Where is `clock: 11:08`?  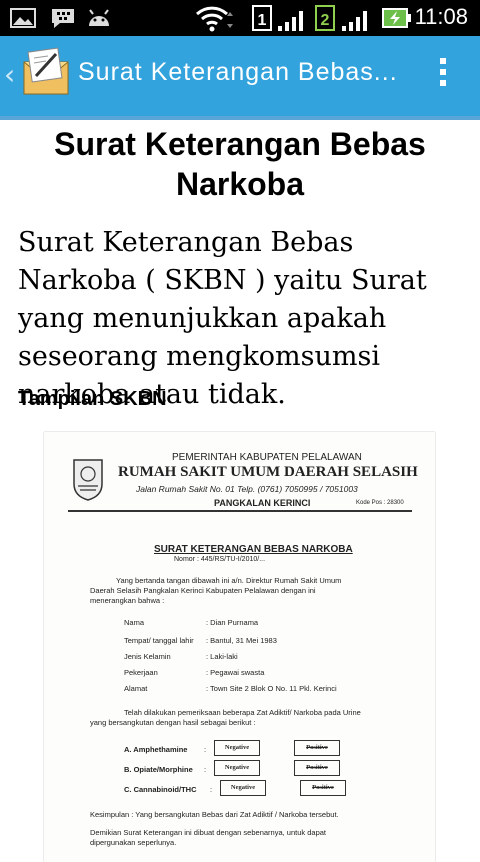 clock: 11:08 is located at coordinates (441, 16).